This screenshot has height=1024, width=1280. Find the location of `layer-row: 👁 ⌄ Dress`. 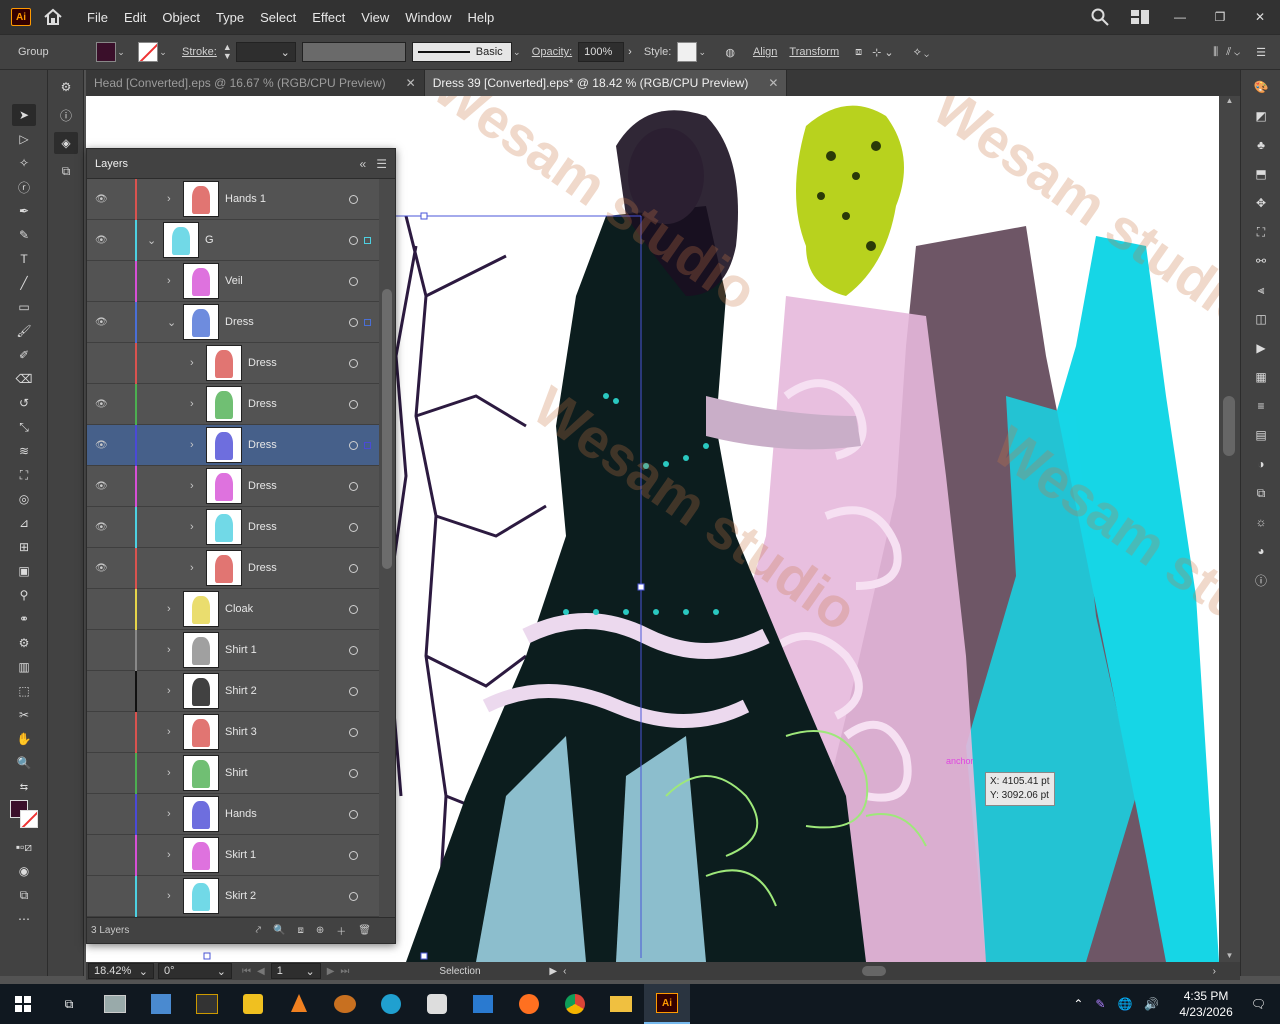

layer-row: 👁 ⌄ Dress is located at coordinates (241, 322).